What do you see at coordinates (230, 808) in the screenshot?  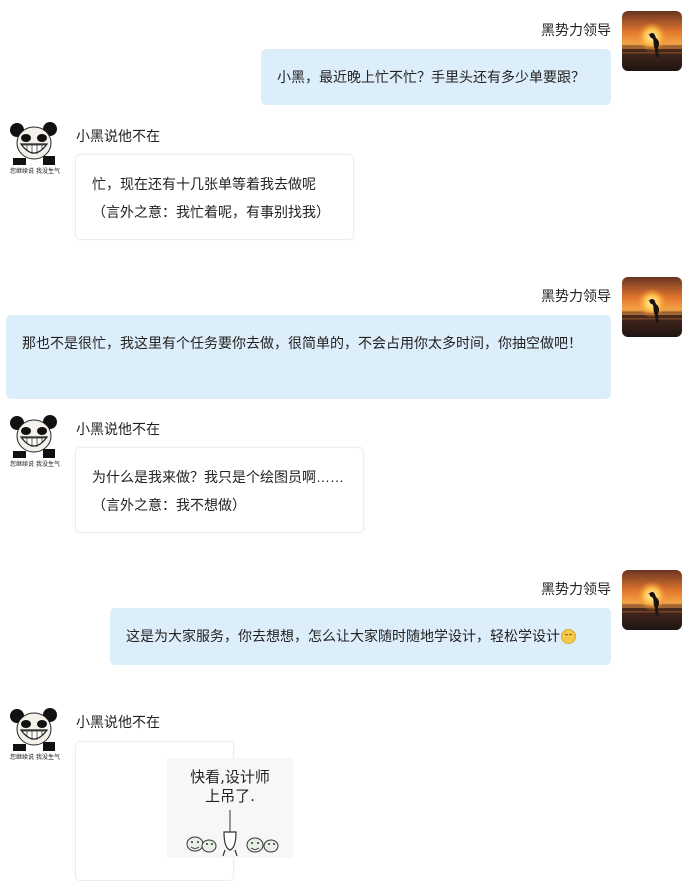 I see `sticker-image: 快看,设计师 上吊了.` at bounding box center [230, 808].